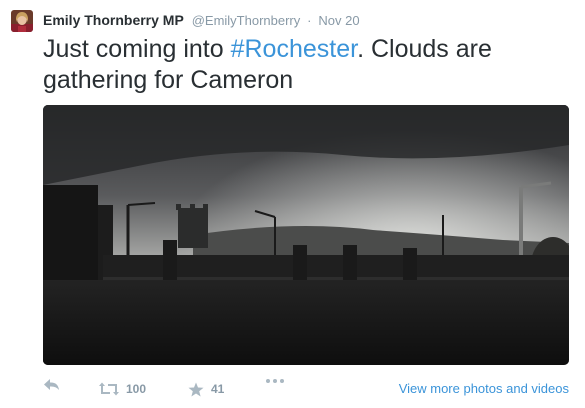 The height and width of the screenshot is (408, 585). What do you see at coordinates (306, 389) in the screenshot?
I see `tweet-actions: 100 41 View more photos and videos` at bounding box center [306, 389].